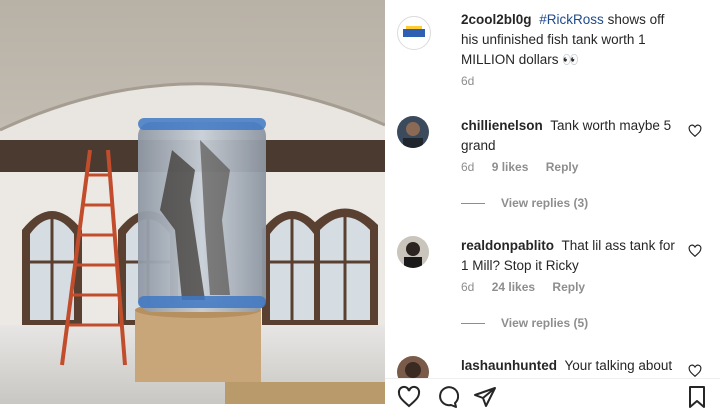  Describe the element at coordinates (545, 323) in the screenshot. I see `view-replies-label: View replies (5)` at that location.